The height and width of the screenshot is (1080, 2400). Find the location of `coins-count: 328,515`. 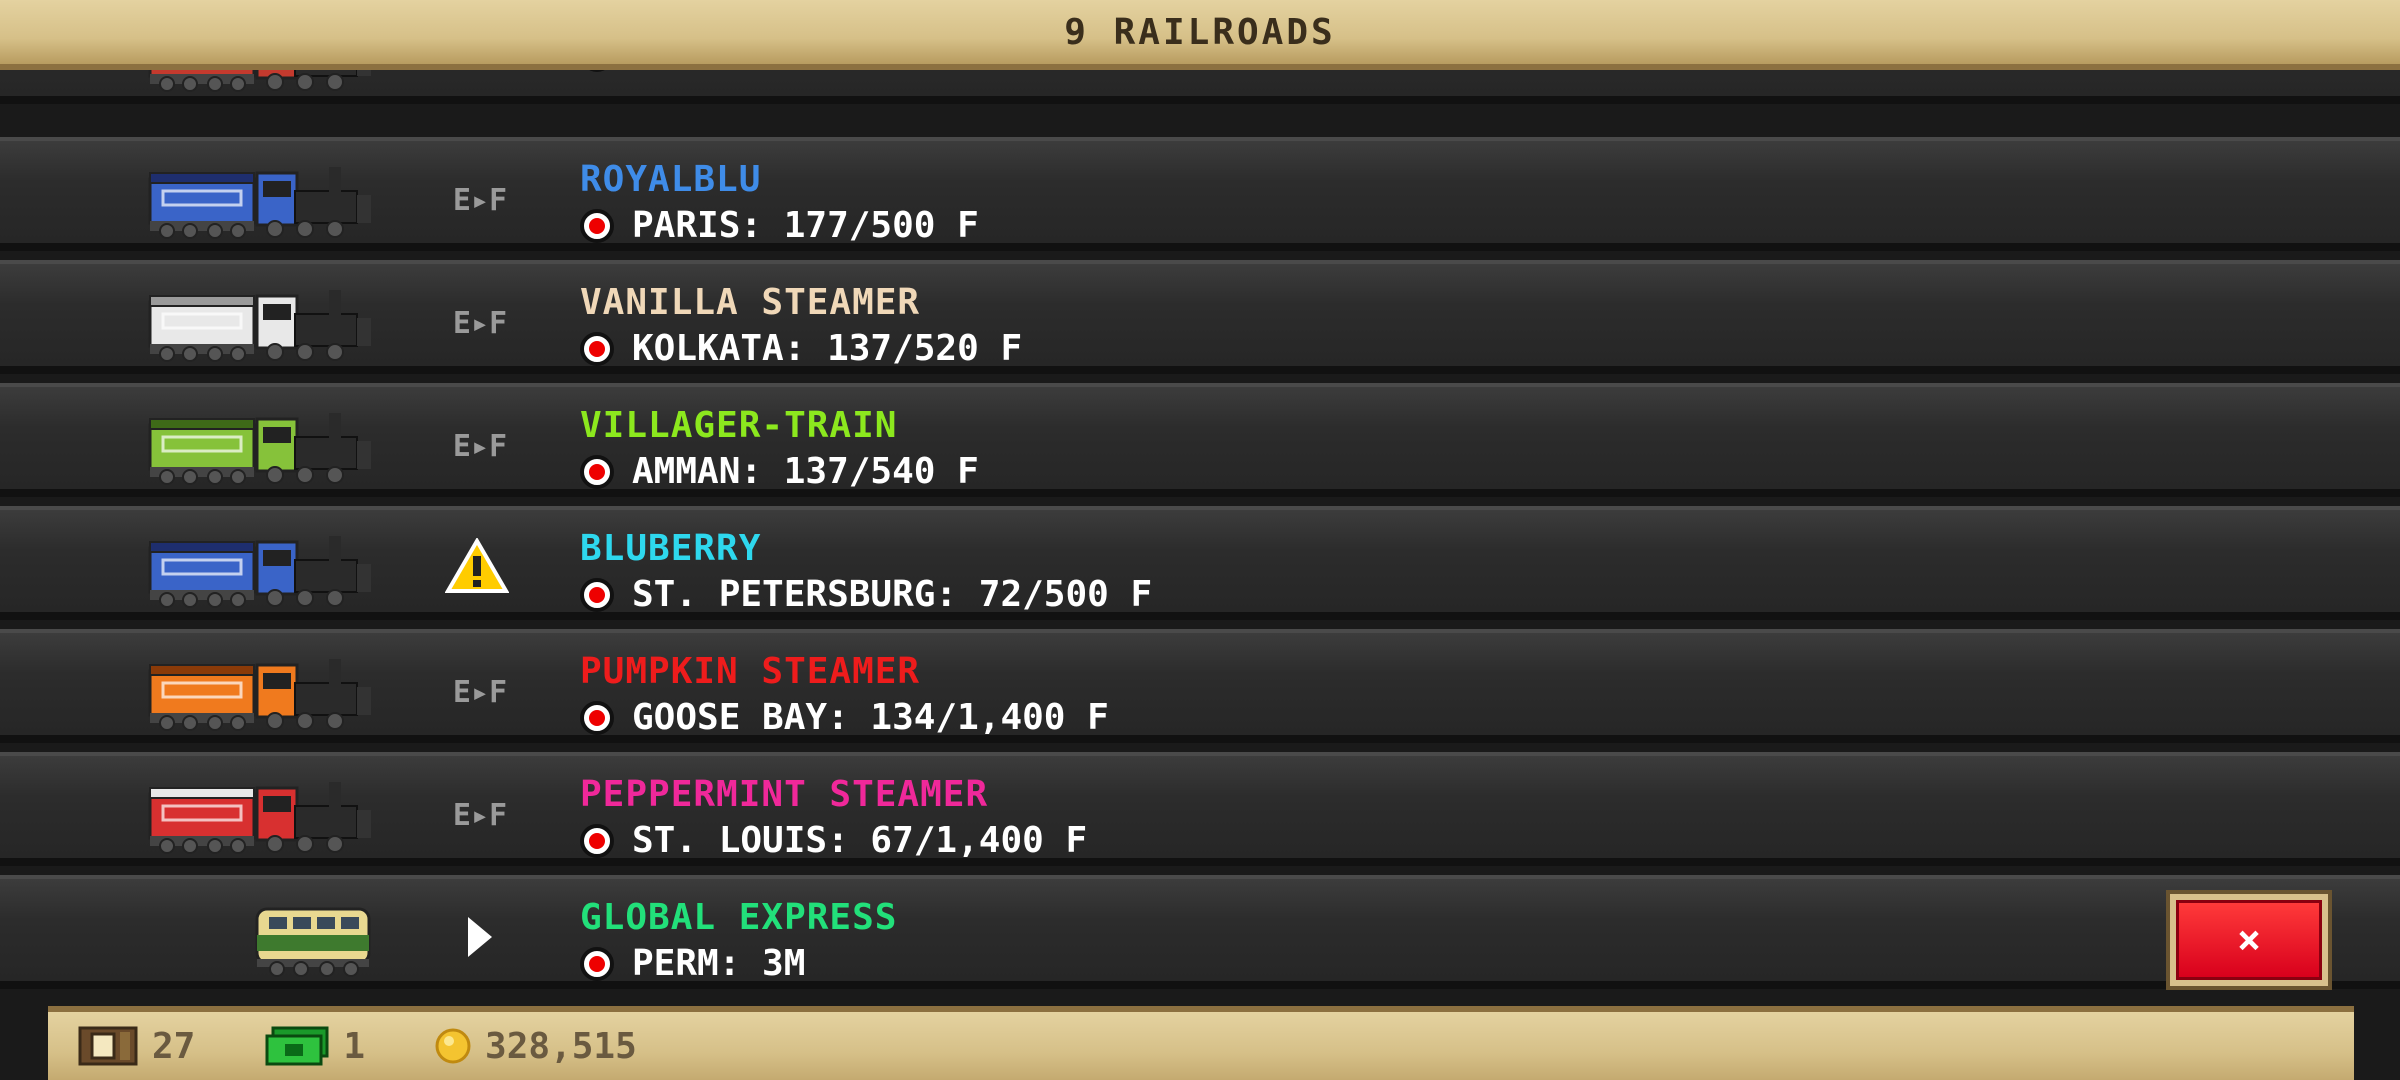

coins-count: 328,515 is located at coordinates (561, 1046).